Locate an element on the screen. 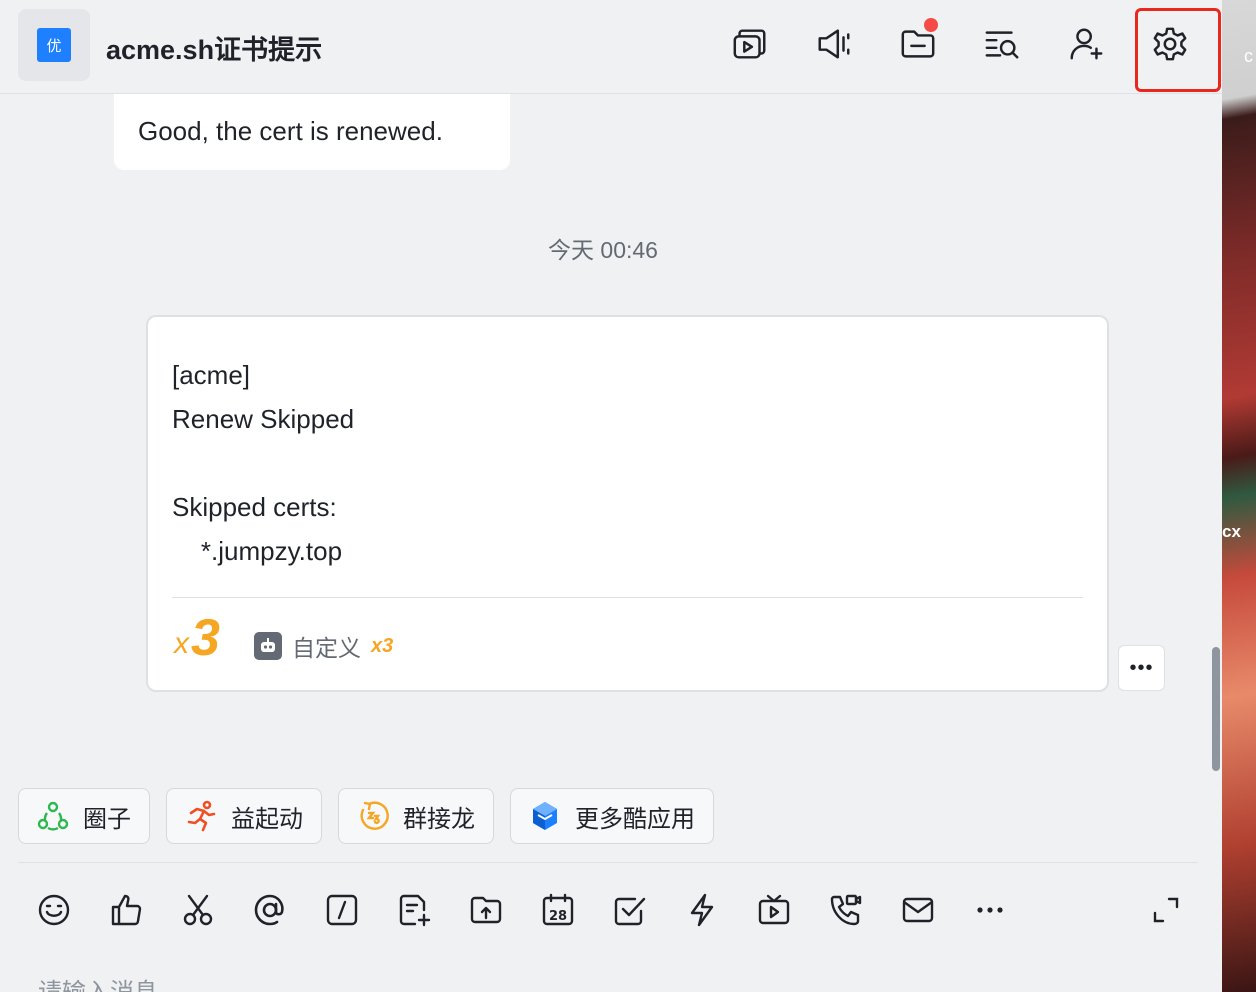 This screenshot has height=992, width=1256. mail-icon is located at coordinates (918, 910).